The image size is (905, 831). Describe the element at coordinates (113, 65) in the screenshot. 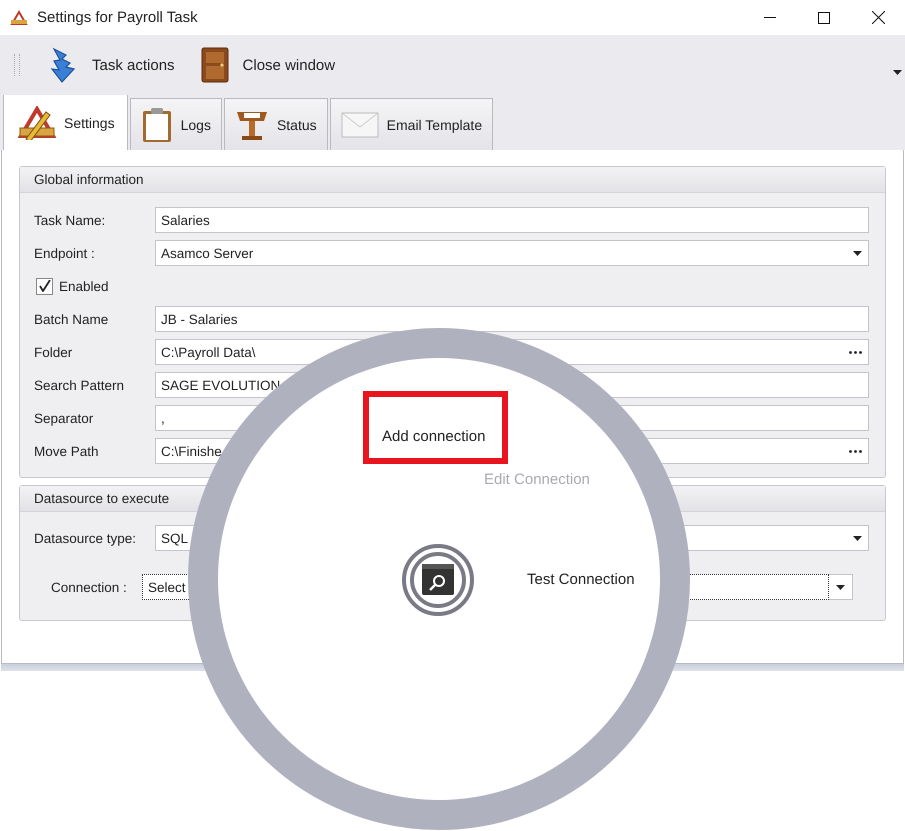

I see `toolbar-button: Task actions` at that location.